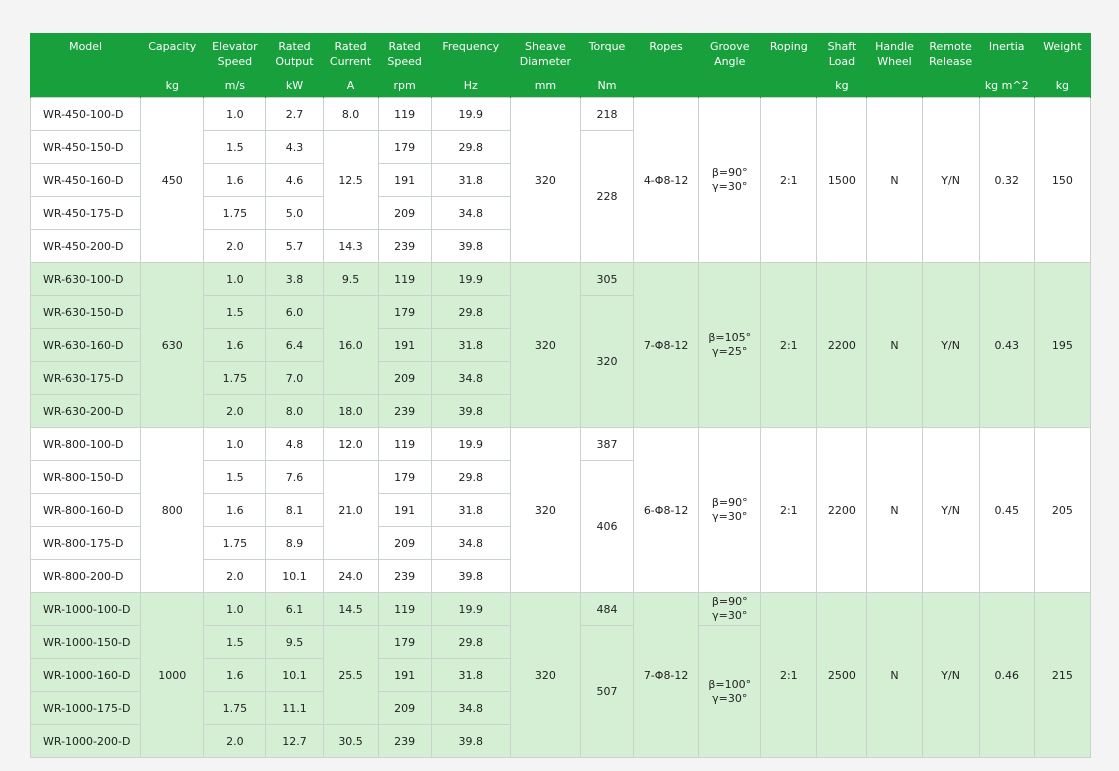  What do you see at coordinates (350, 87) in the screenshot?
I see `column-unit: A` at bounding box center [350, 87].